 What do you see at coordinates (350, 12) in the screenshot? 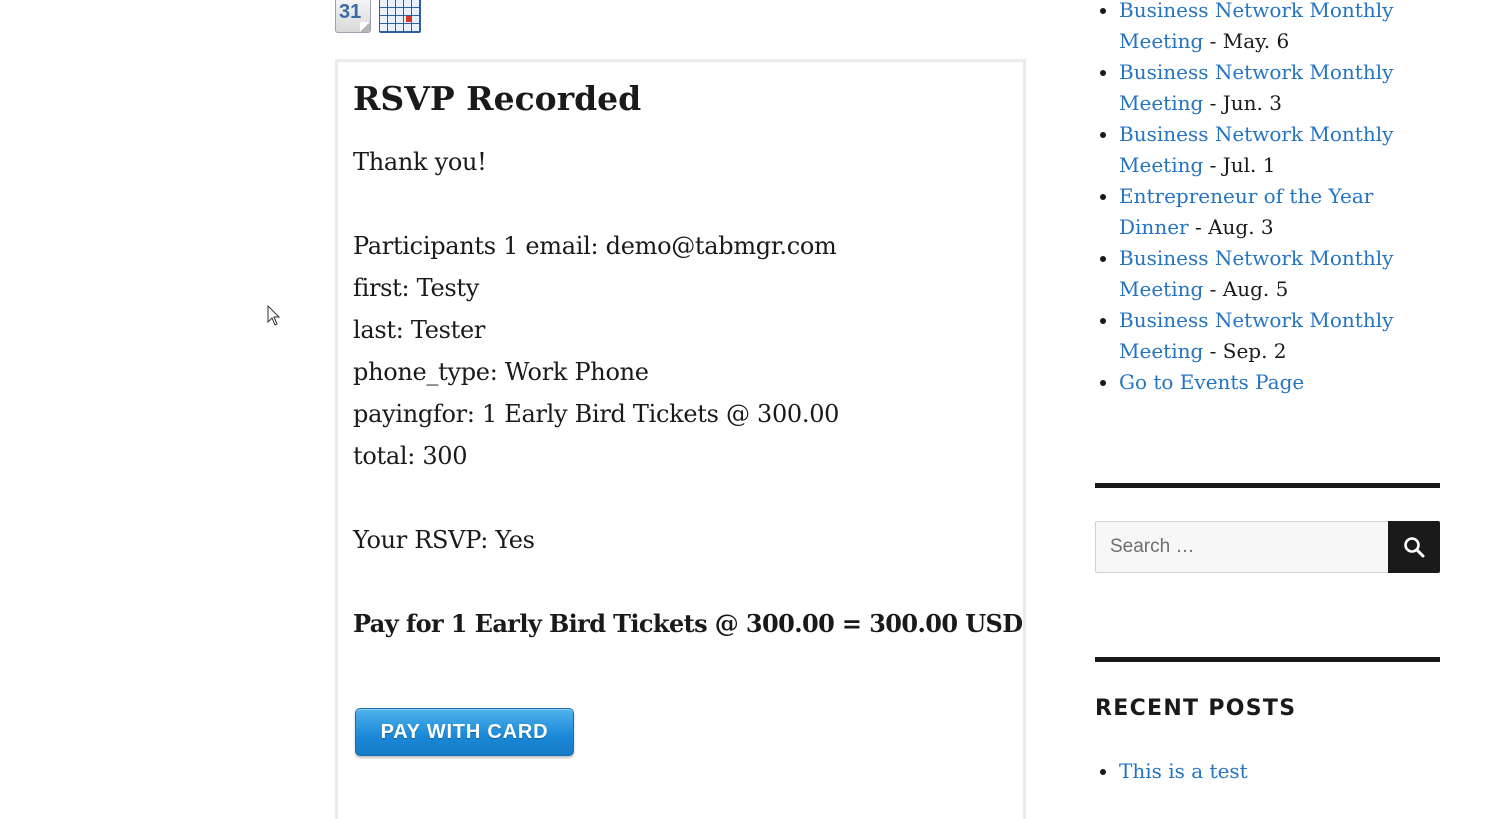
I see `calendar-day-number: 31` at bounding box center [350, 12].